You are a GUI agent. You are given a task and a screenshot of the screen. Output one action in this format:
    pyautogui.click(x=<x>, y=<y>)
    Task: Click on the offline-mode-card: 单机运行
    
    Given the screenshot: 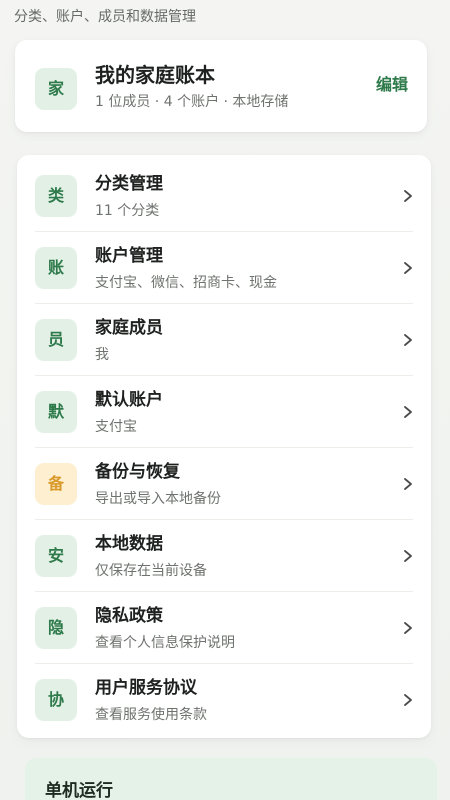 What is the action you would take?
    pyautogui.click(x=231, y=779)
    